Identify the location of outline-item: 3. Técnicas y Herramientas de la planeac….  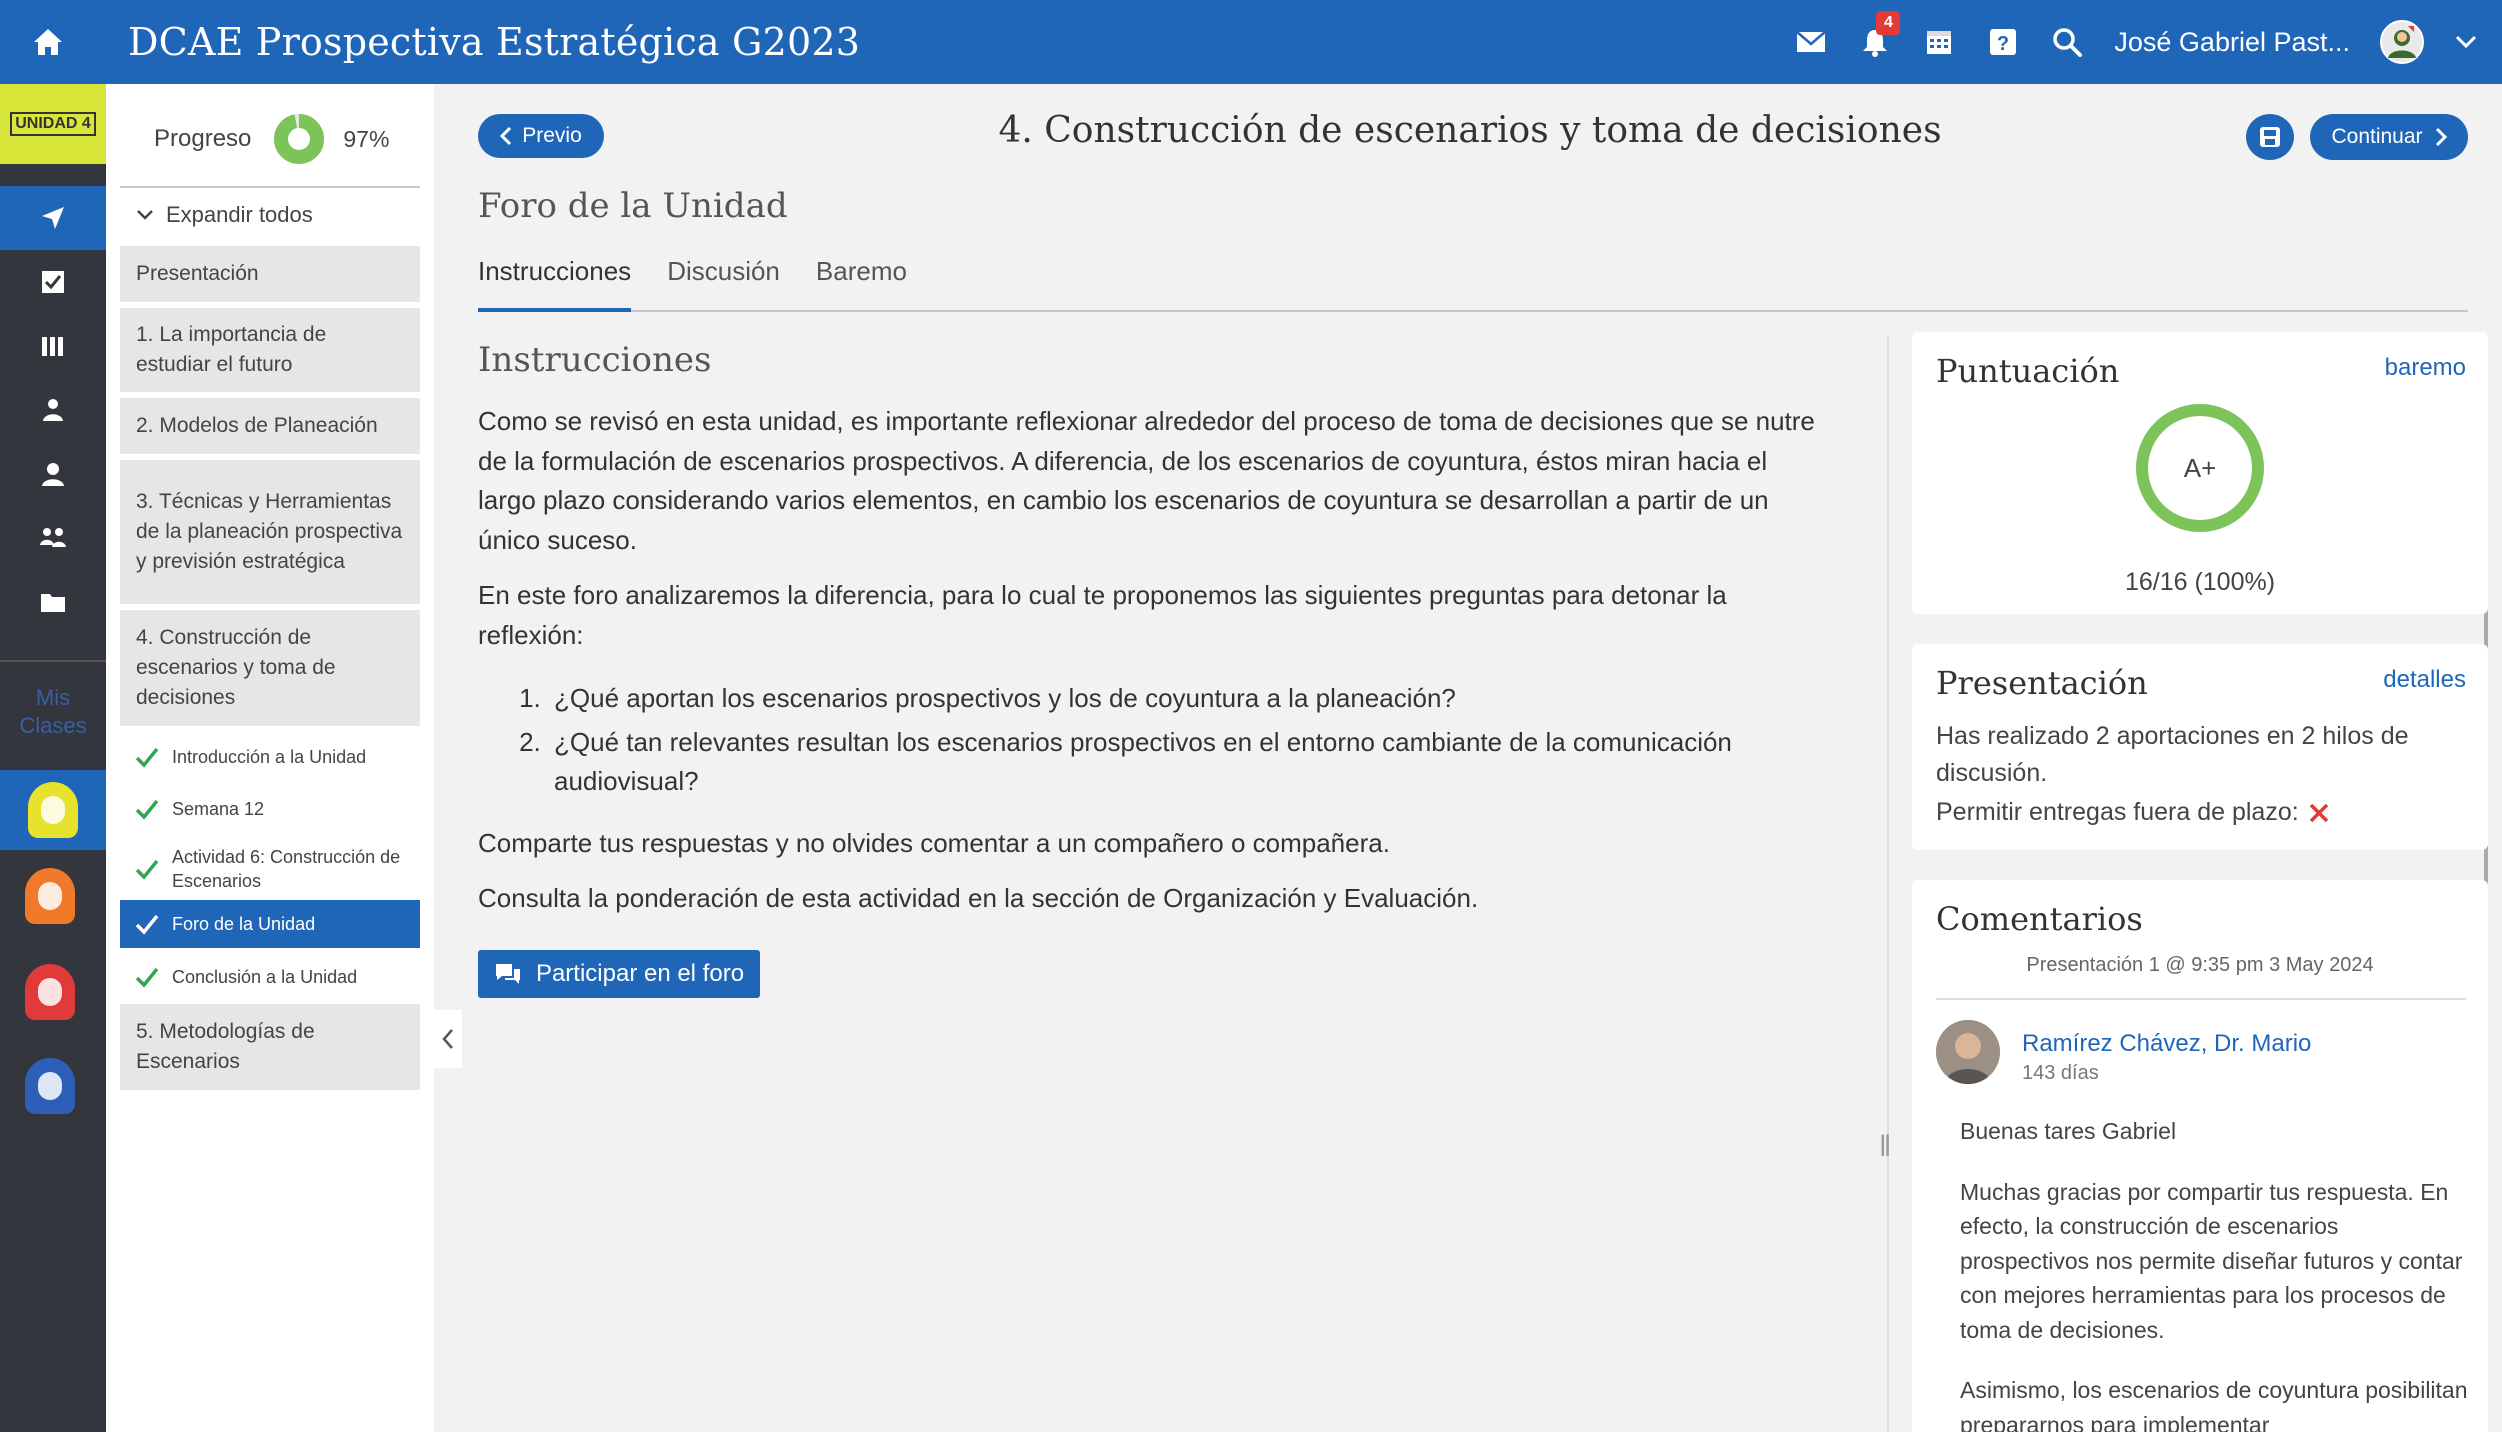
(270, 532).